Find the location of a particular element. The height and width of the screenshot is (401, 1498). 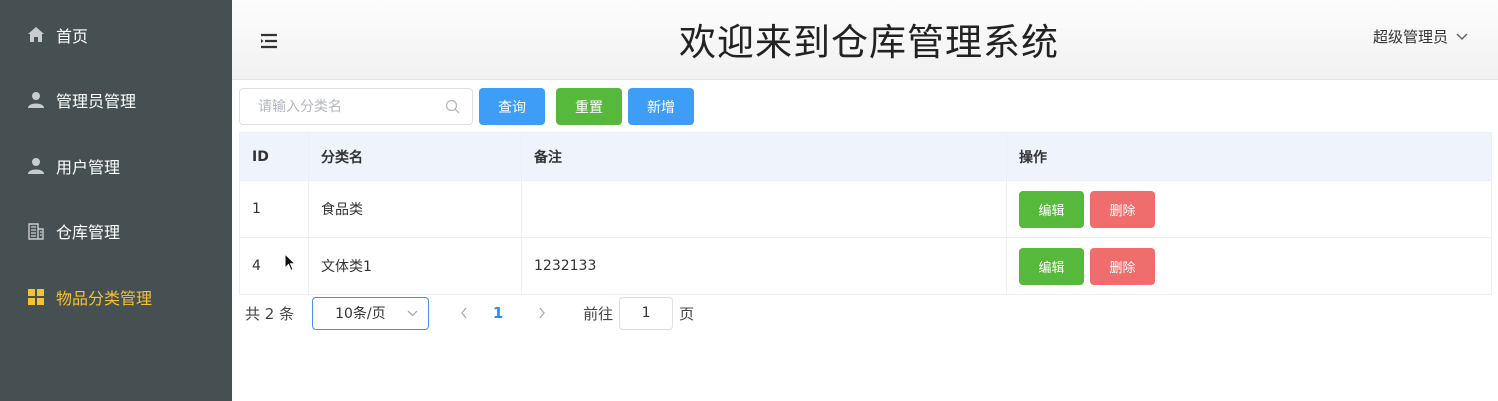

home-icon is located at coordinates (36, 35).